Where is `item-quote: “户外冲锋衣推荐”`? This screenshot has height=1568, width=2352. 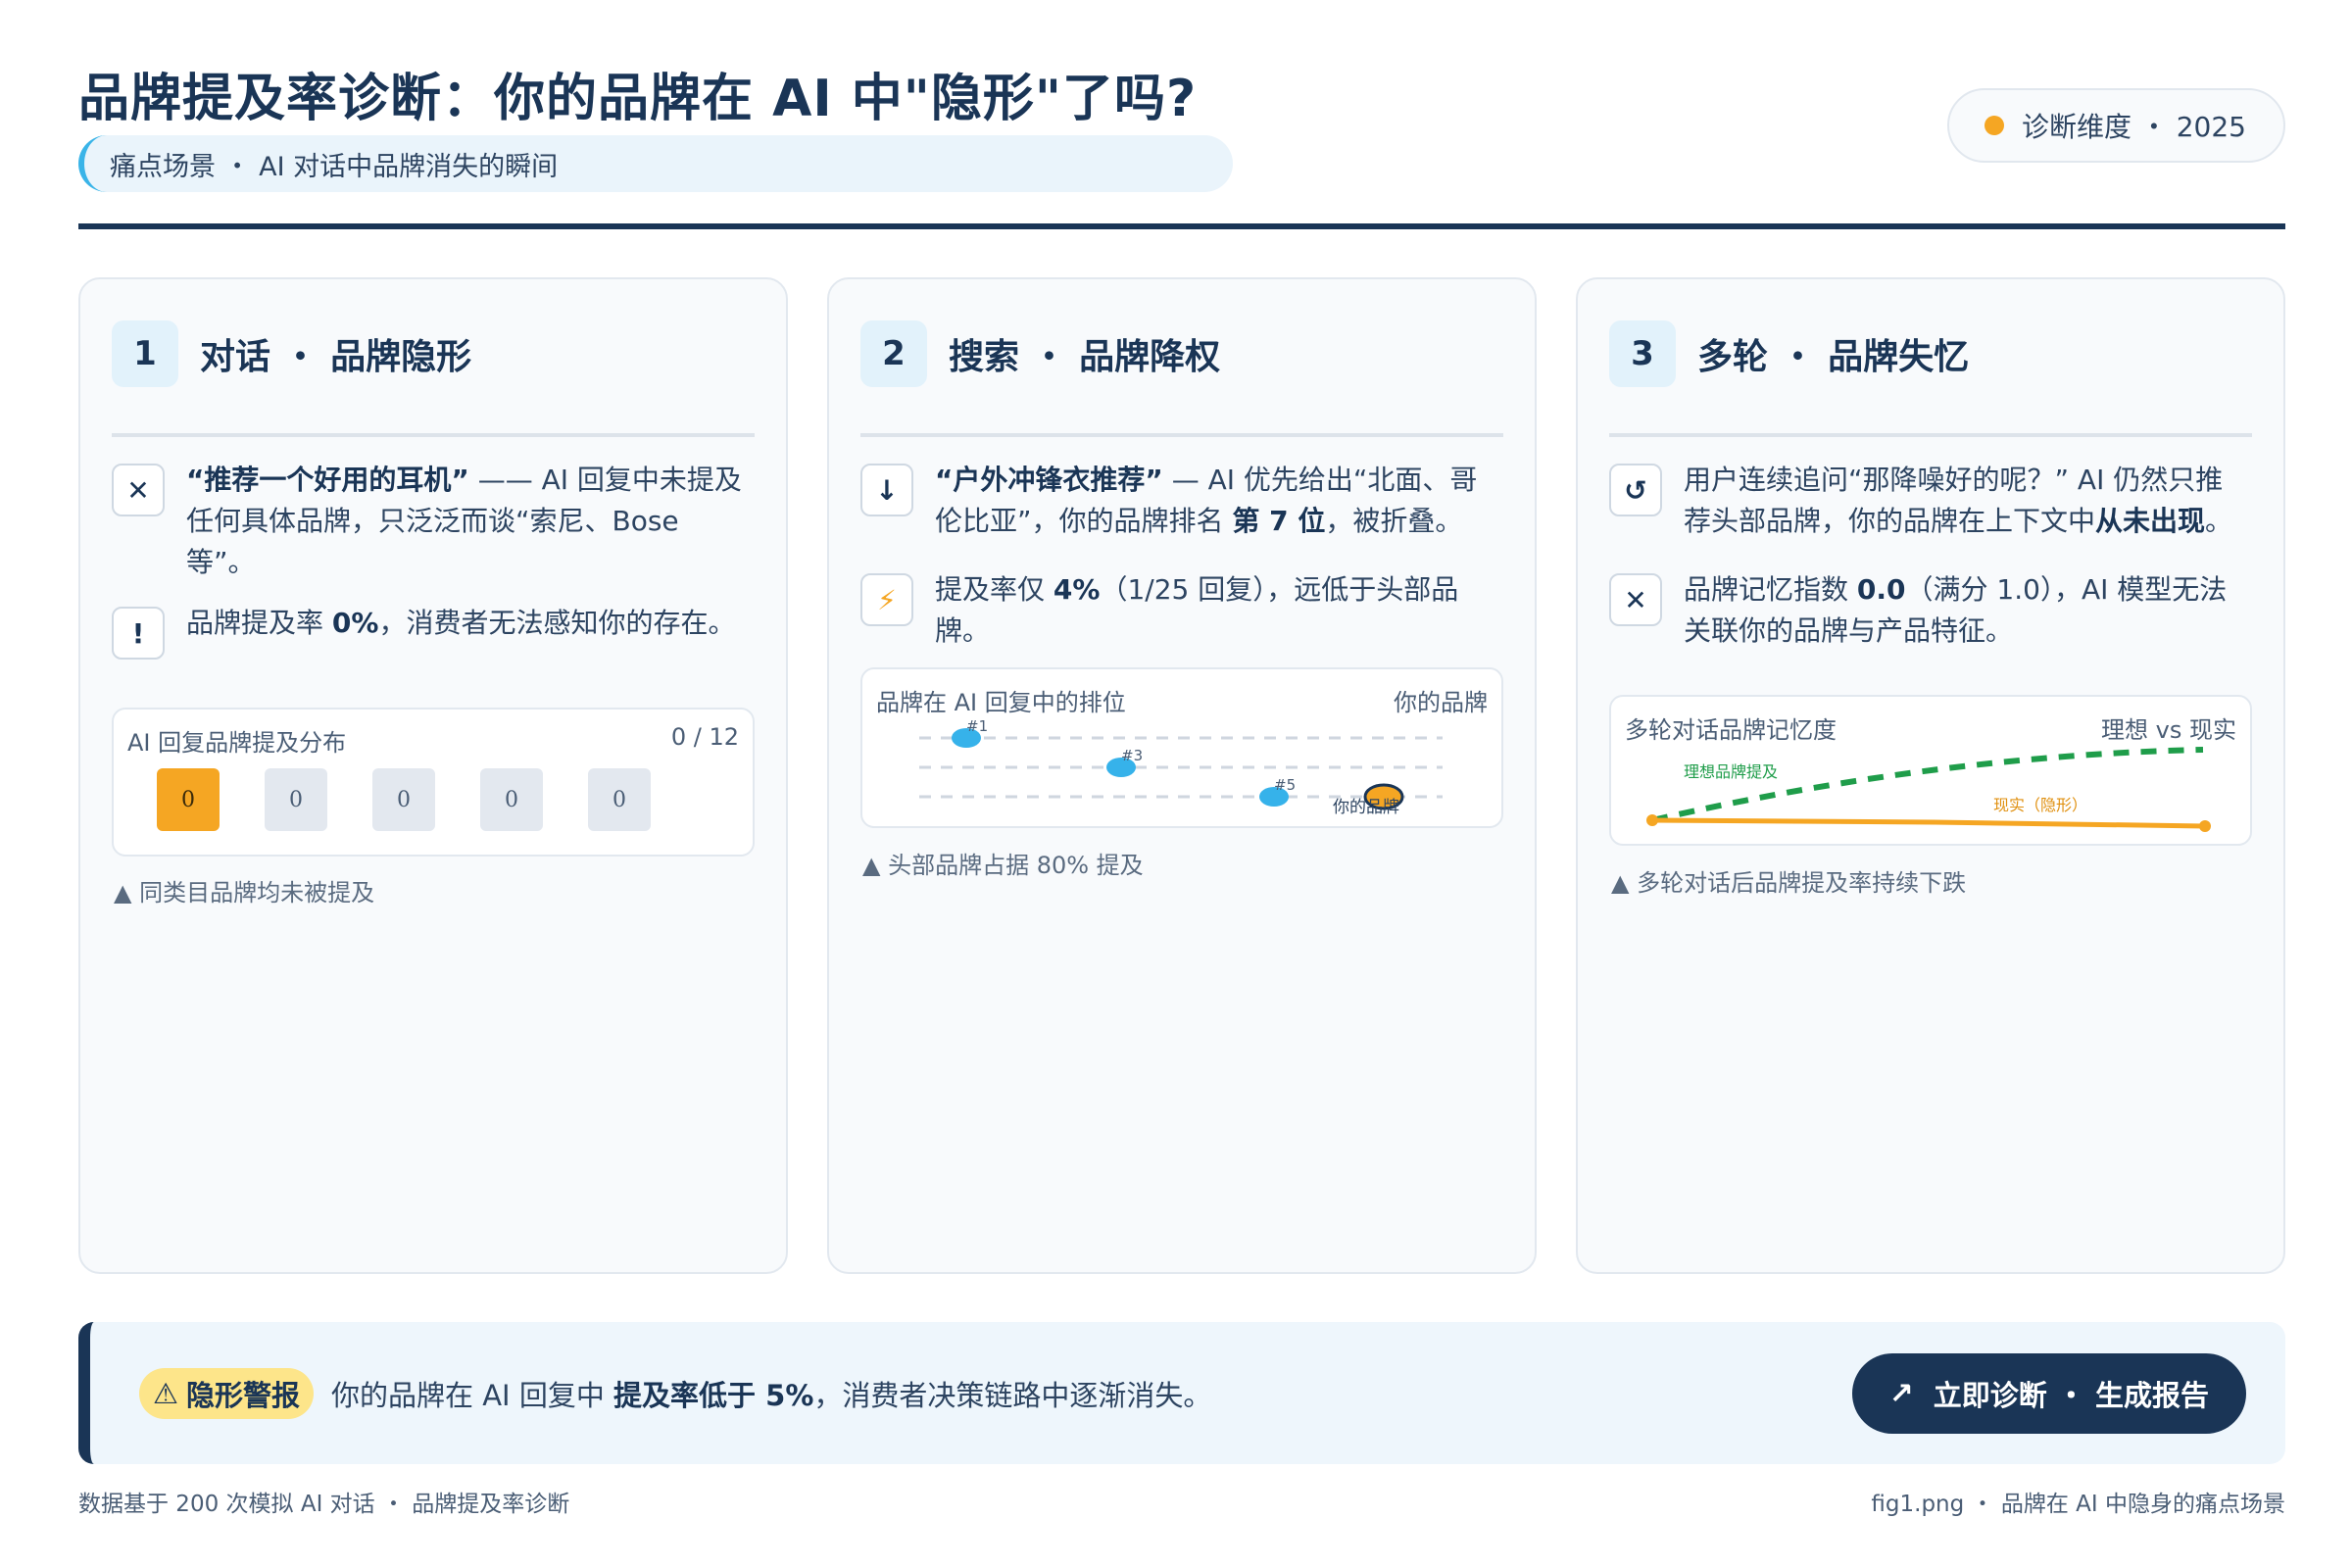
item-quote: “户外冲锋衣推荐” is located at coordinates (1049, 480).